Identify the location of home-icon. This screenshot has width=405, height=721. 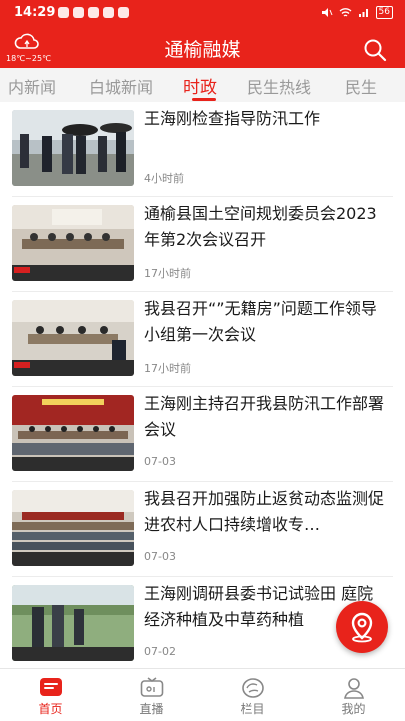
(51, 687).